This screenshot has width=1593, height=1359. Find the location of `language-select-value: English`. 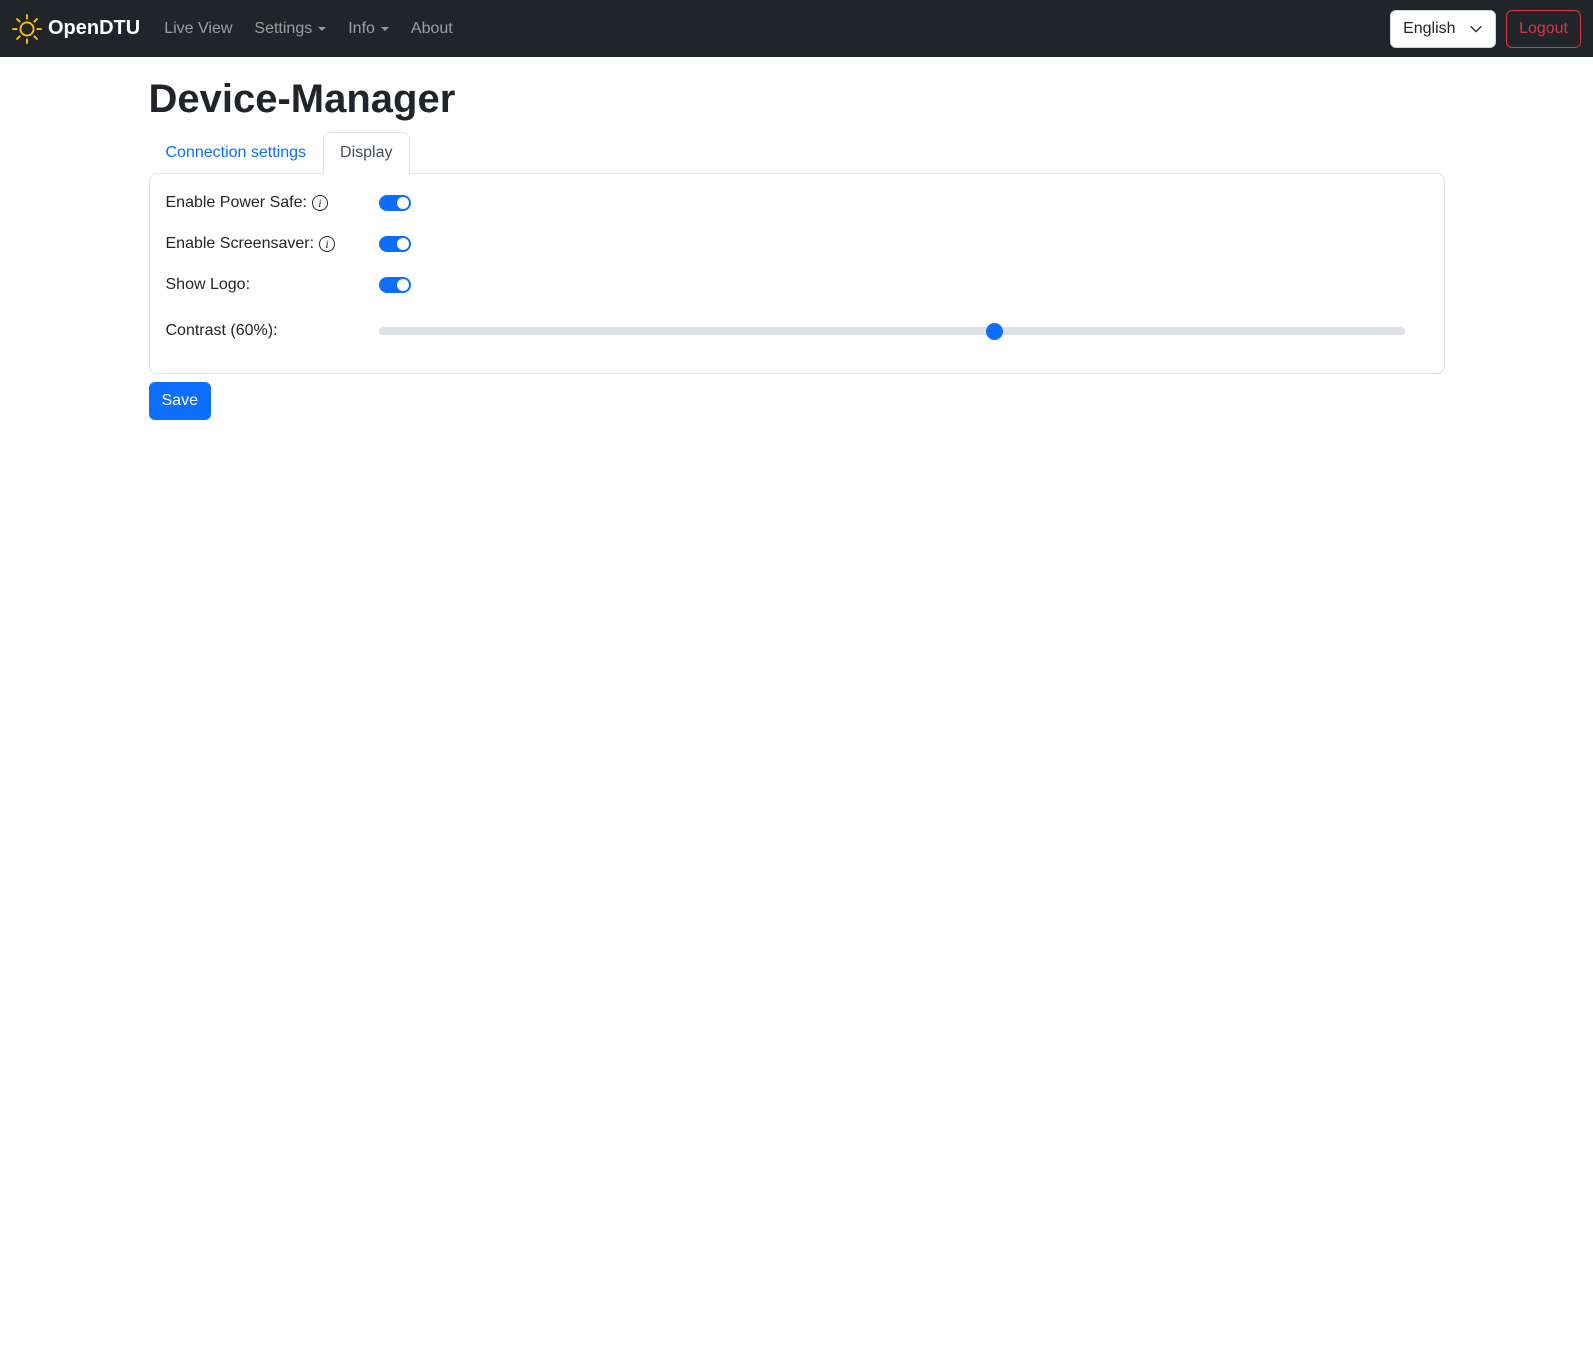

language-select-value: English is located at coordinates (1429, 28).